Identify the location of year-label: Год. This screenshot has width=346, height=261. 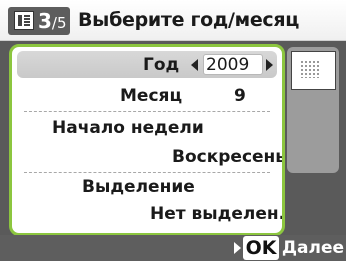
(161, 65).